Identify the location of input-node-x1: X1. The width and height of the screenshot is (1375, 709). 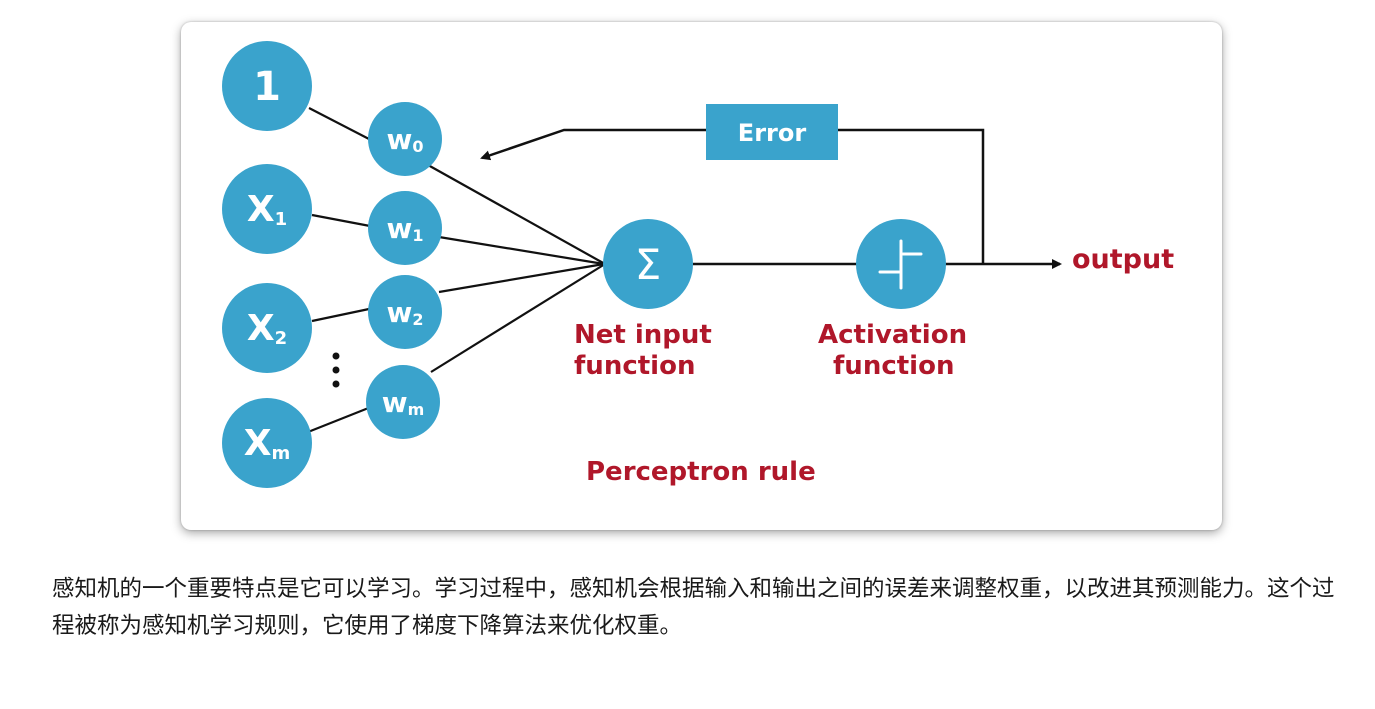
(267, 209).